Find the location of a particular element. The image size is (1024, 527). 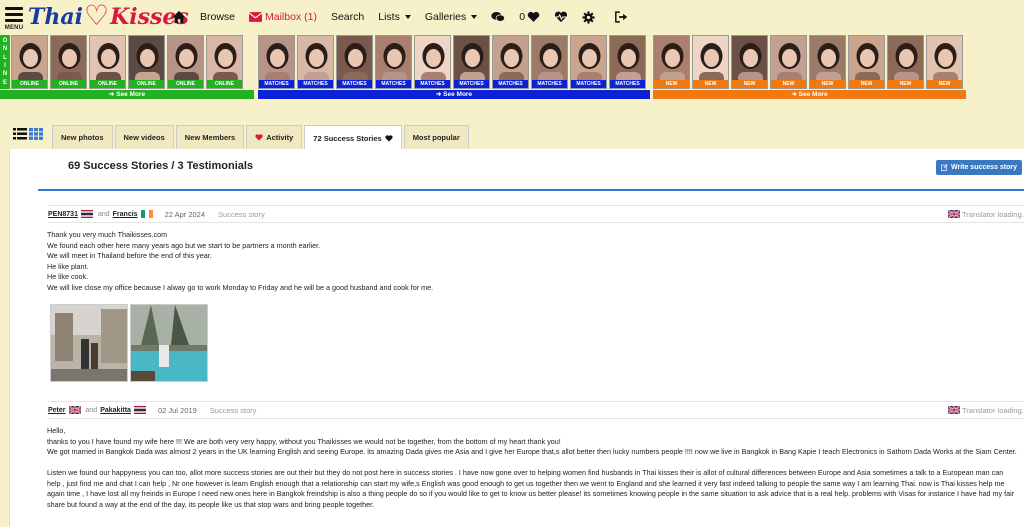

view-mode-toggle is located at coordinates (29, 134).